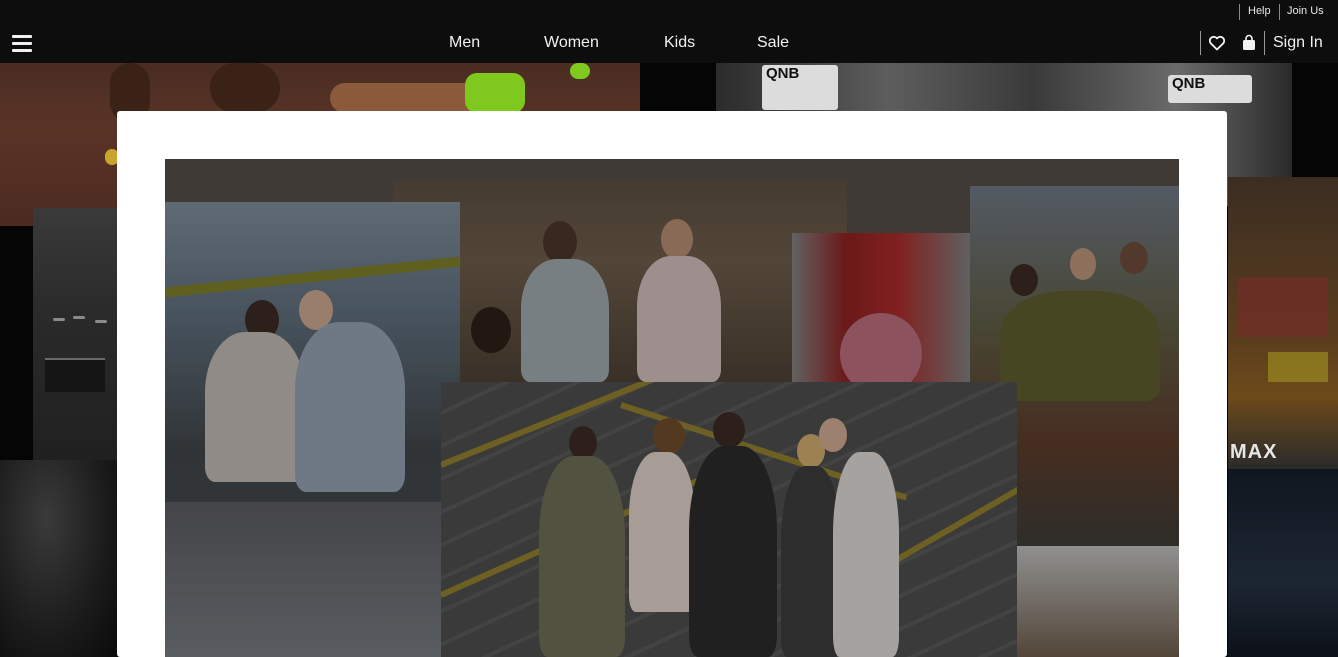 The width and height of the screenshot is (1338, 657). I want to click on crowd-photo, so click(1283, 563).